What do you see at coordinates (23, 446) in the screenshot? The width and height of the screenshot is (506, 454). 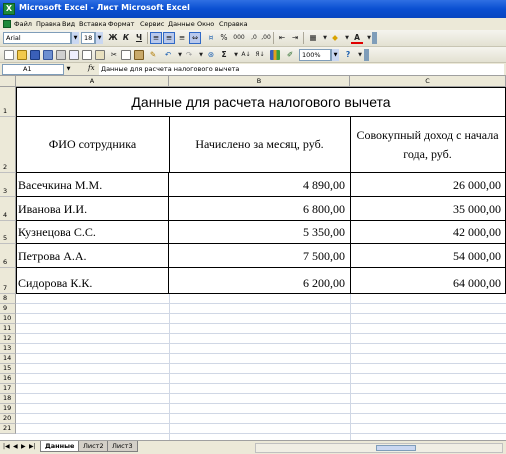 I see `next-sheet-icon: ▶` at bounding box center [23, 446].